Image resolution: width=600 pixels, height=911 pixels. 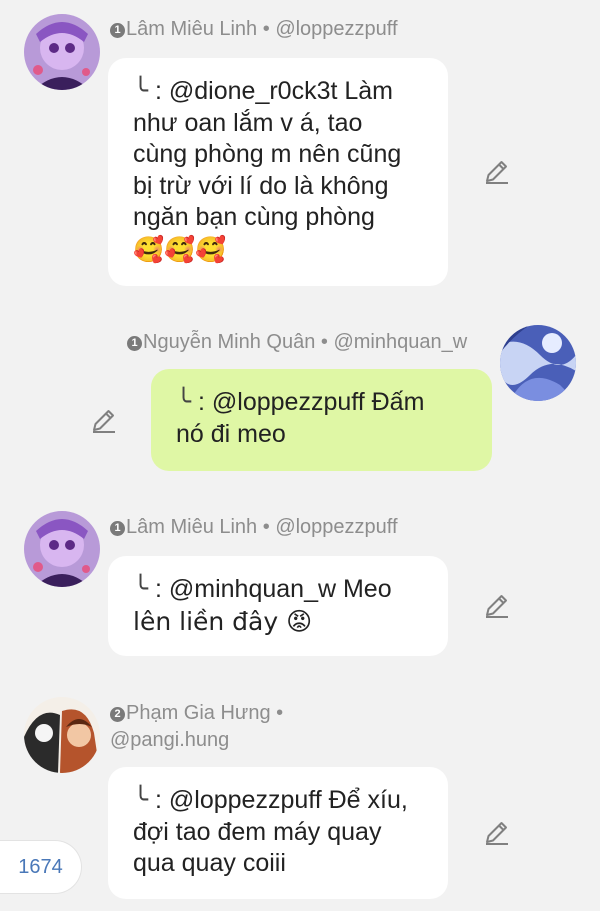 I want to click on message-line: ngăn bạn cùng phòng, so click(x=254, y=217).